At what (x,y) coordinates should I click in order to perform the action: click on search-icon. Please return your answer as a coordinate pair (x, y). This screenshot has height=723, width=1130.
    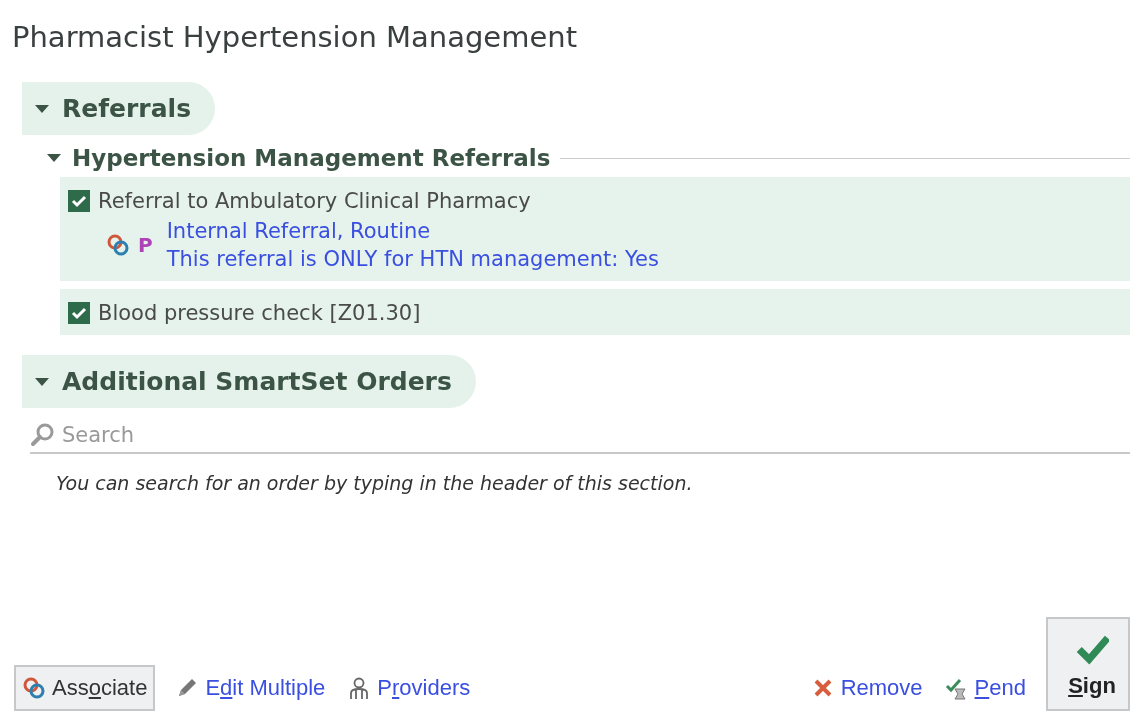
    Looking at the image, I should click on (43, 435).